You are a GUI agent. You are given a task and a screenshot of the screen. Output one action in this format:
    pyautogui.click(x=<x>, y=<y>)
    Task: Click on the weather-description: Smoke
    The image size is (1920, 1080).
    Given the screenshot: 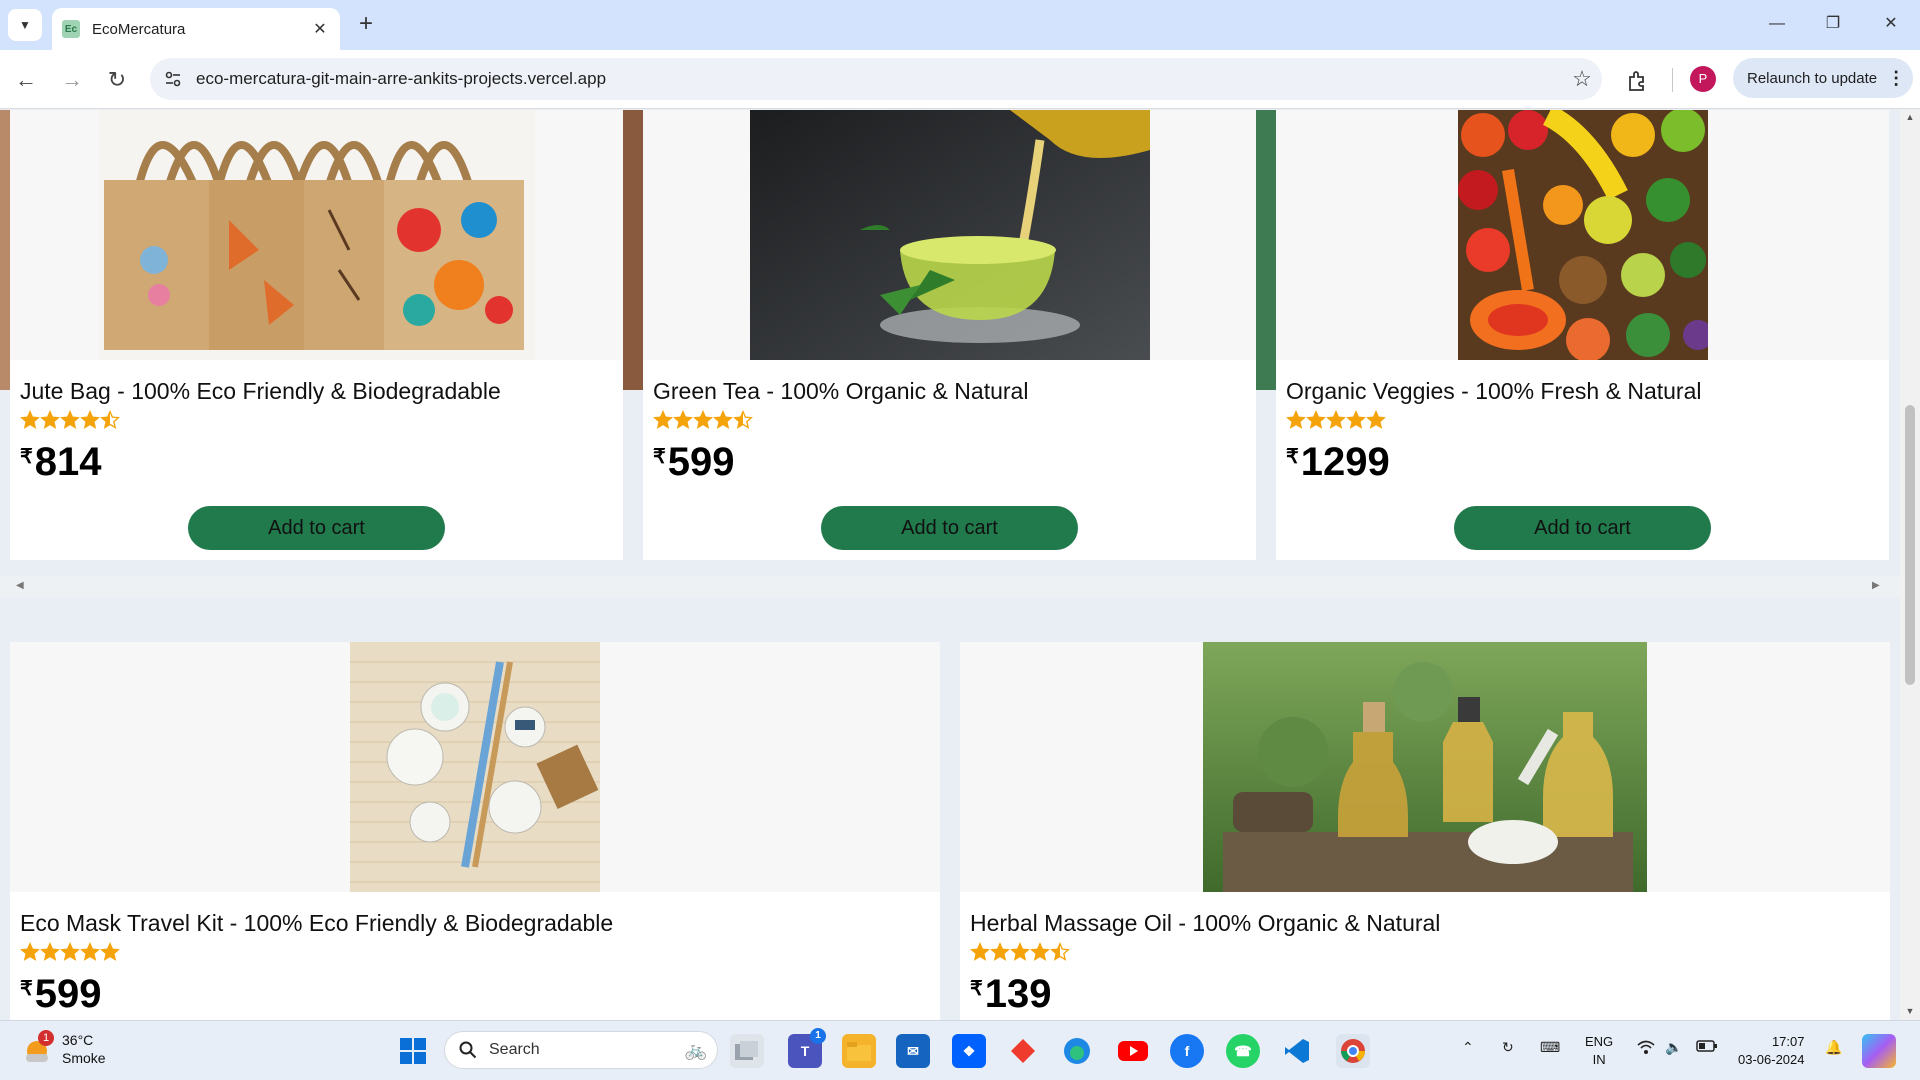 What is the action you would take?
    pyautogui.click(x=84, y=1058)
    